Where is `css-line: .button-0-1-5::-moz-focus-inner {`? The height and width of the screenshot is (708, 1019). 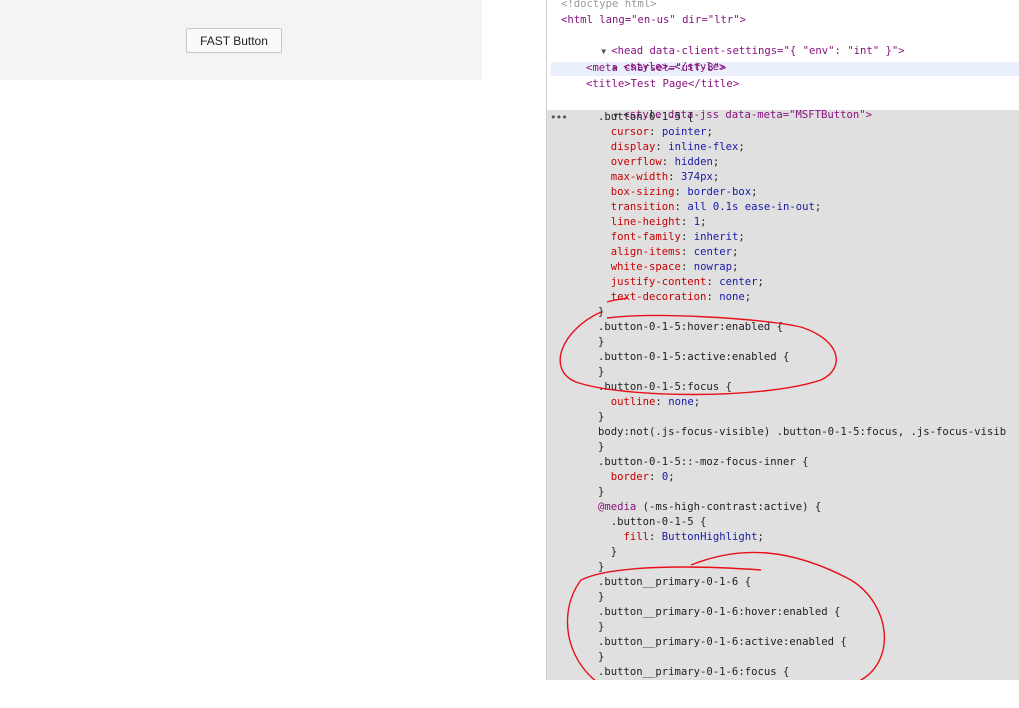
css-line: .button-0-1-5::-moz-focus-inner { is located at coordinates (703, 462).